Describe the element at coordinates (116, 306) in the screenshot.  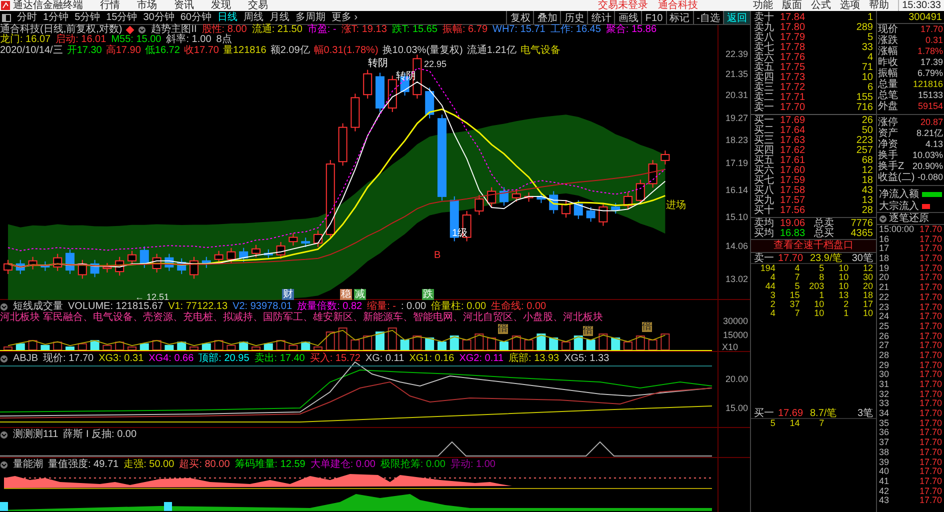
I see `indicator-value: VOLUME: 121815.67` at that location.